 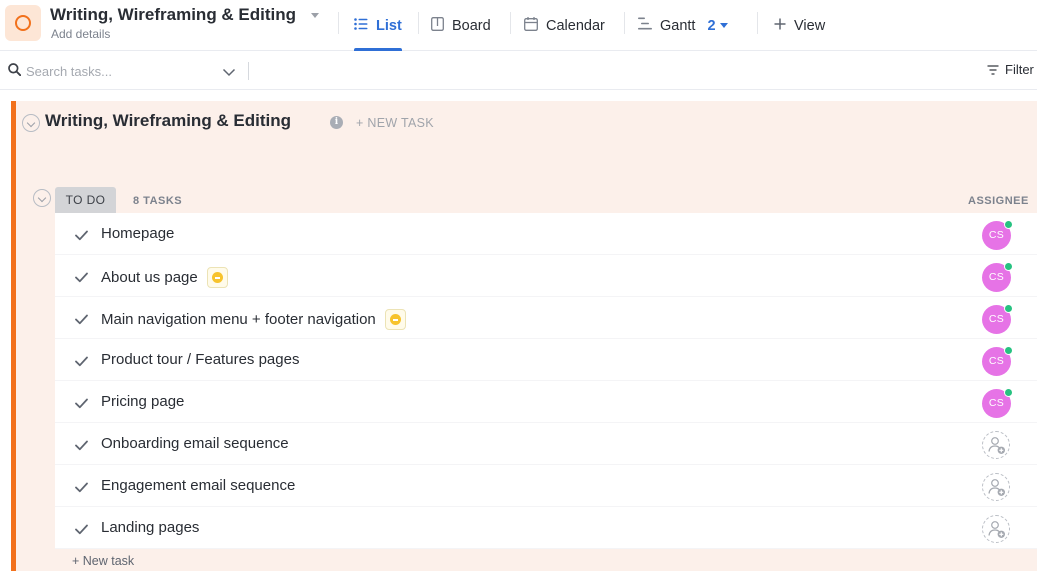 I want to click on active-tab-indicator, so click(x=378, y=49).